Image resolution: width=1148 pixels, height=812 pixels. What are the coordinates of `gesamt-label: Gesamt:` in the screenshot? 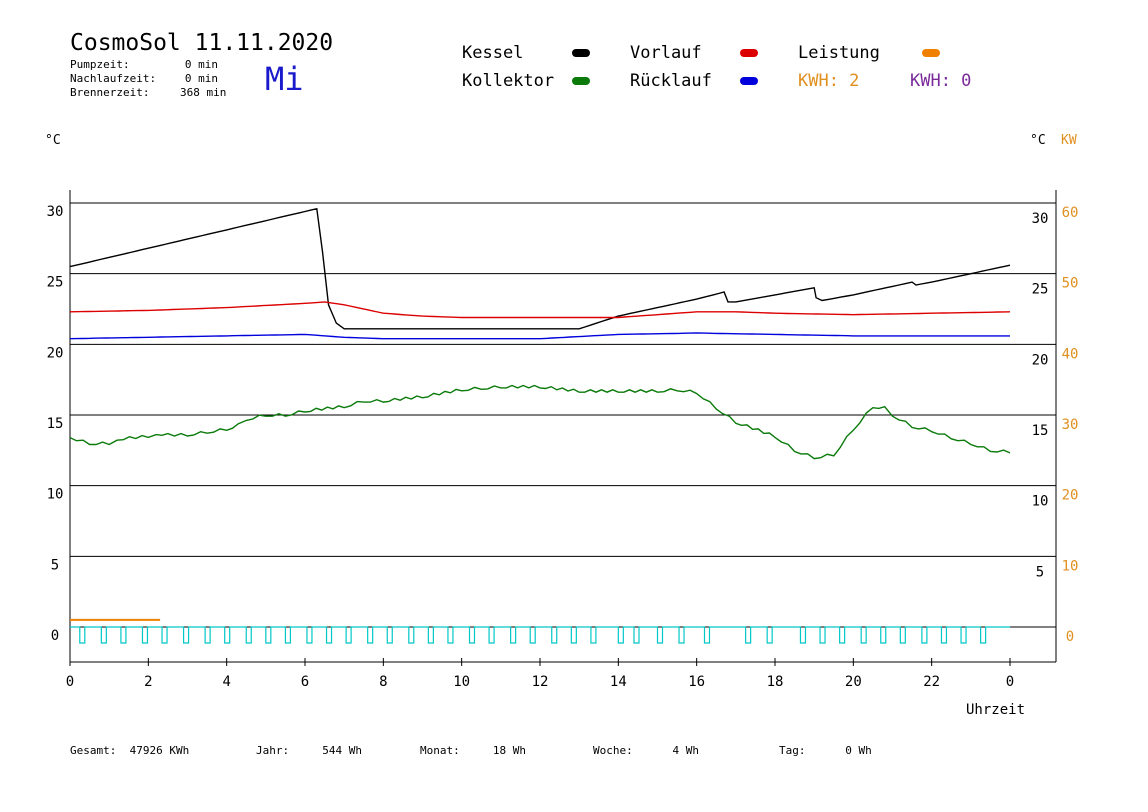 It's located at (93, 750).